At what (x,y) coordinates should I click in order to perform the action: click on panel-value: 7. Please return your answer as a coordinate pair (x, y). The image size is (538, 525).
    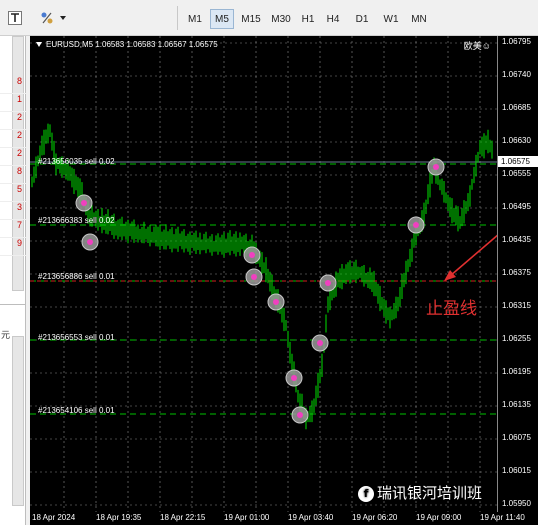
    Looking at the image, I should click on (13, 229).